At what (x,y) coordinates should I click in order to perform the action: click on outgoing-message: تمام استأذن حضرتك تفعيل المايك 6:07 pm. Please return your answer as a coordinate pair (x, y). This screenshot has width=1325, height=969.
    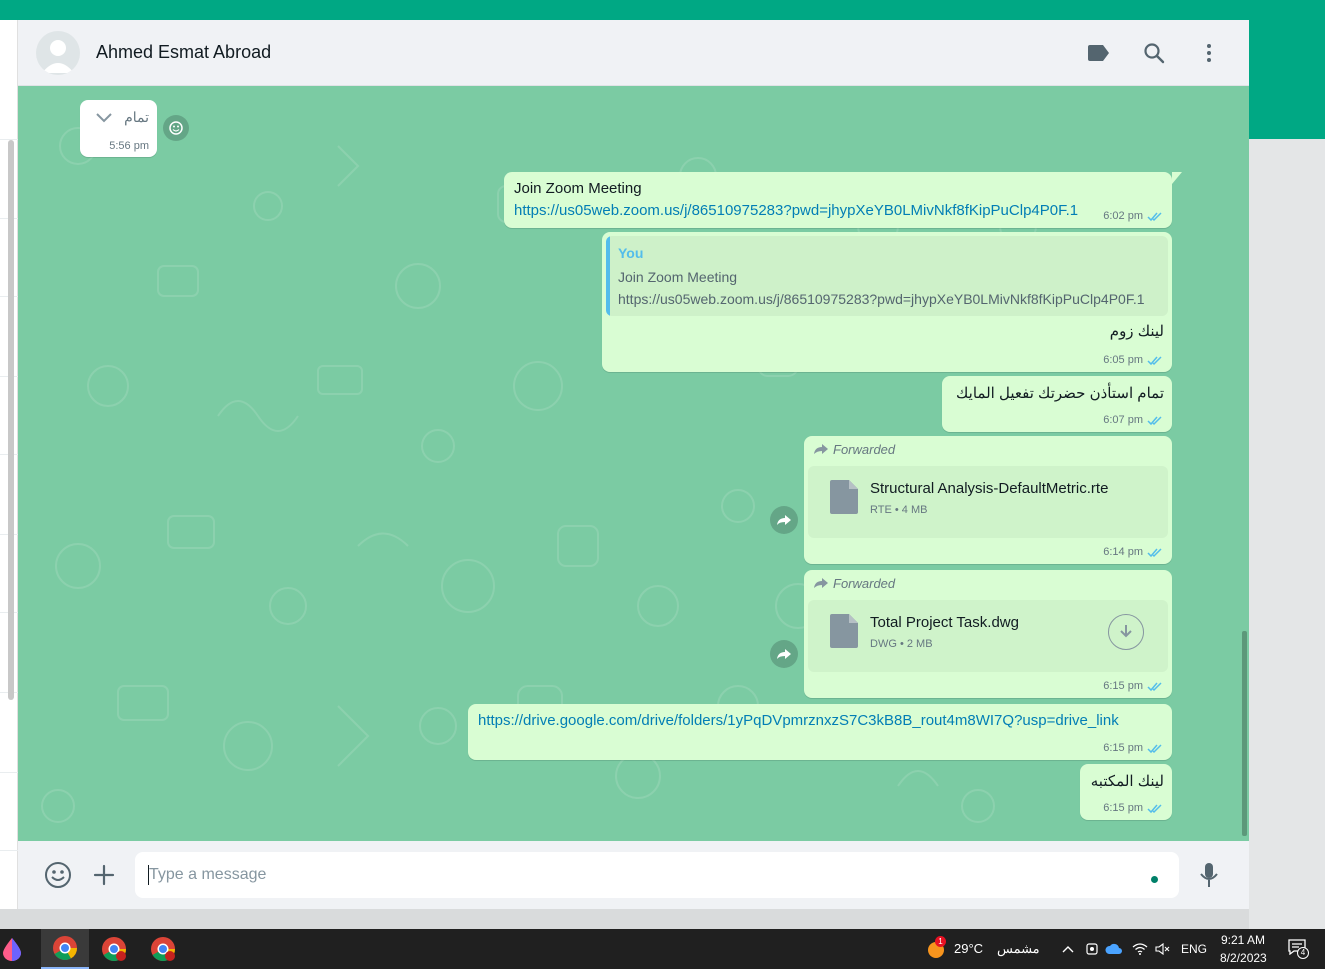
    Looking at the image, I should click on (1057, 404).